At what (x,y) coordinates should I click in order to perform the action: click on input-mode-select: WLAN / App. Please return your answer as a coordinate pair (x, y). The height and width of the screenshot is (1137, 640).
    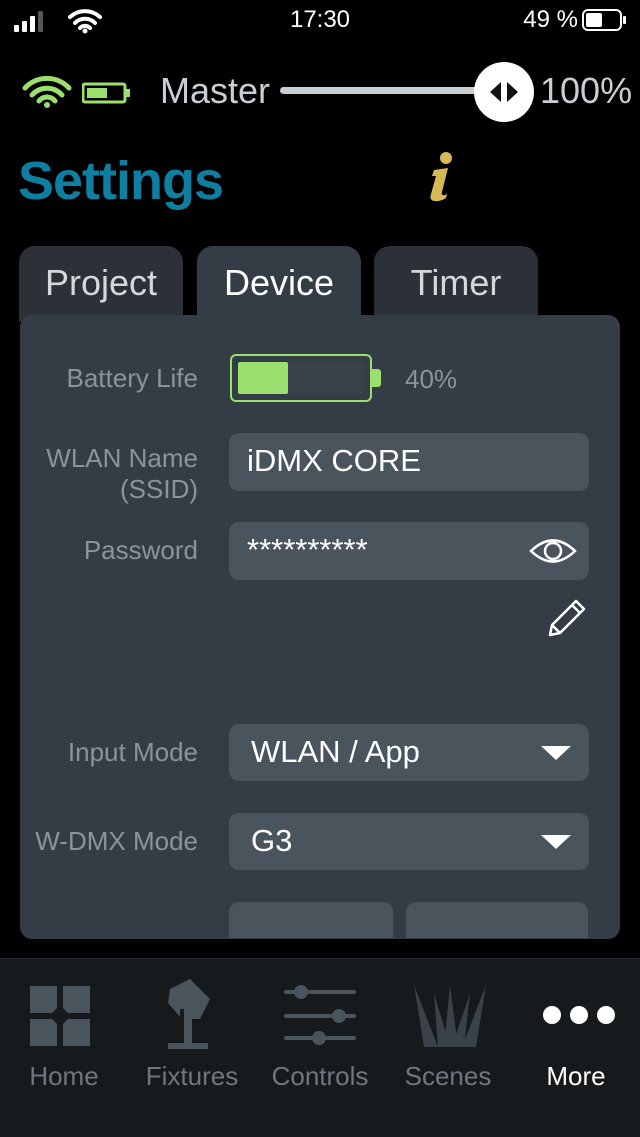
    Looking at the image, I should click on (409, 752).